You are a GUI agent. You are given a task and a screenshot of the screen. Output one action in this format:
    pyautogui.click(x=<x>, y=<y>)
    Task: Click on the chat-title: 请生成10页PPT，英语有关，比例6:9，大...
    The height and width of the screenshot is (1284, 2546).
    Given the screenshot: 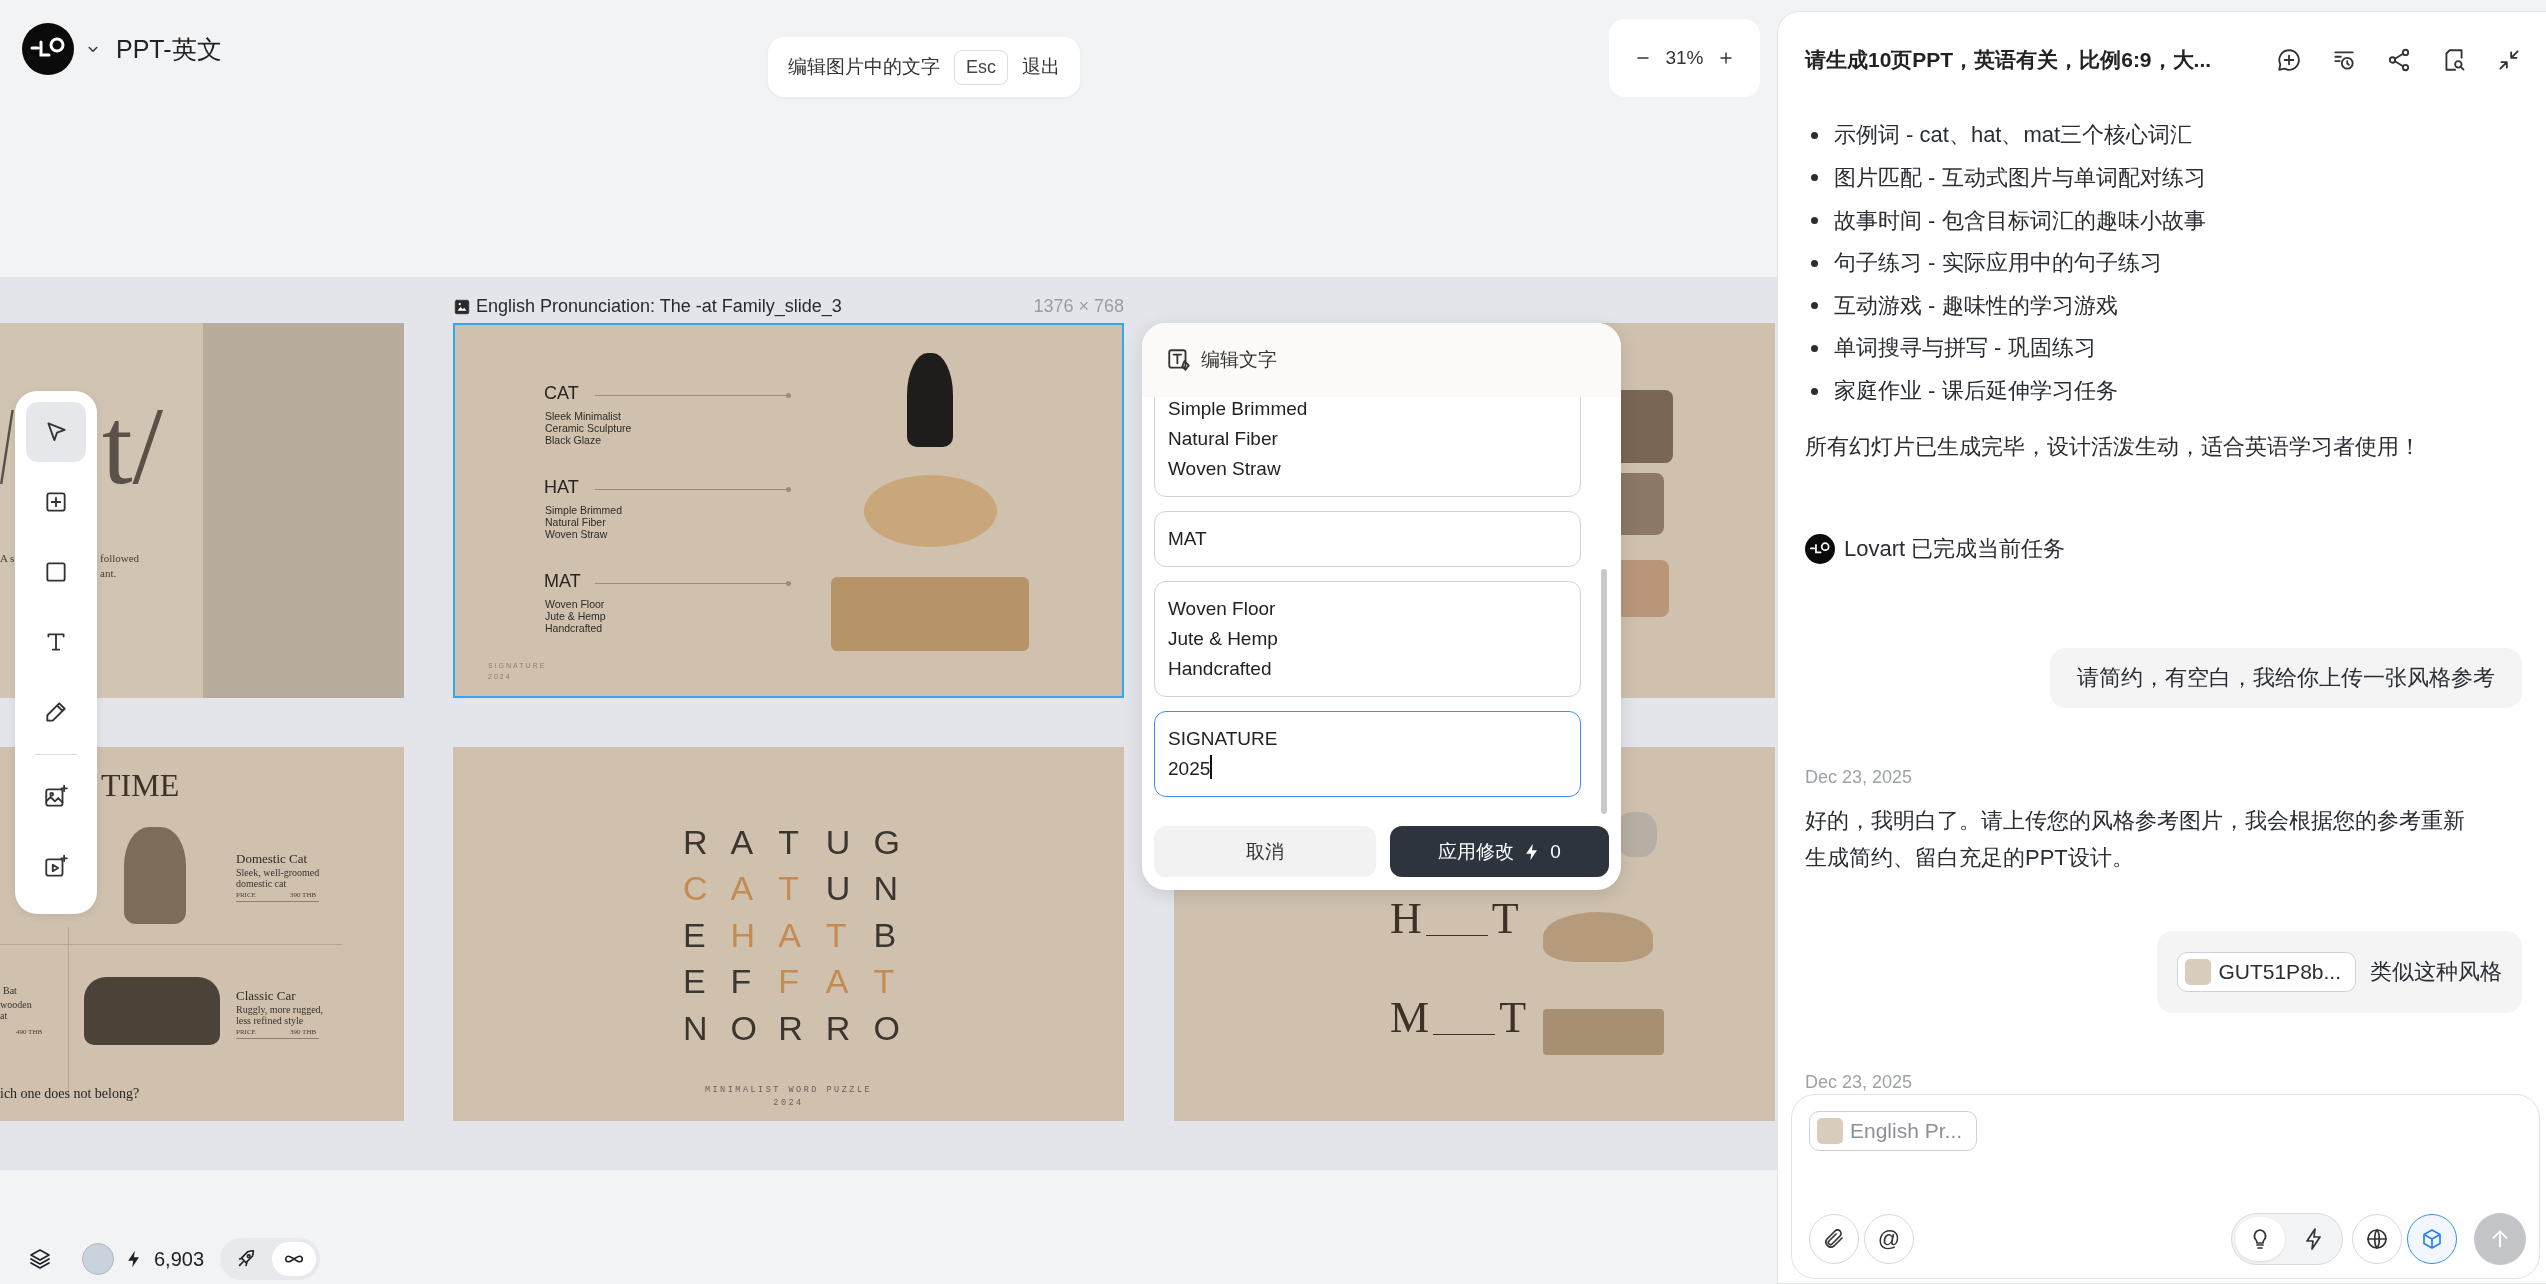 What is the action you would take?
    pyautogui.click(x=2009, y=60)
    